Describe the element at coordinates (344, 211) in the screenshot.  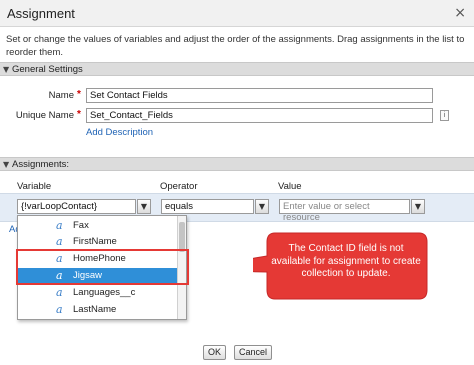
I see `value-input: Enter value or select resource` at that location.